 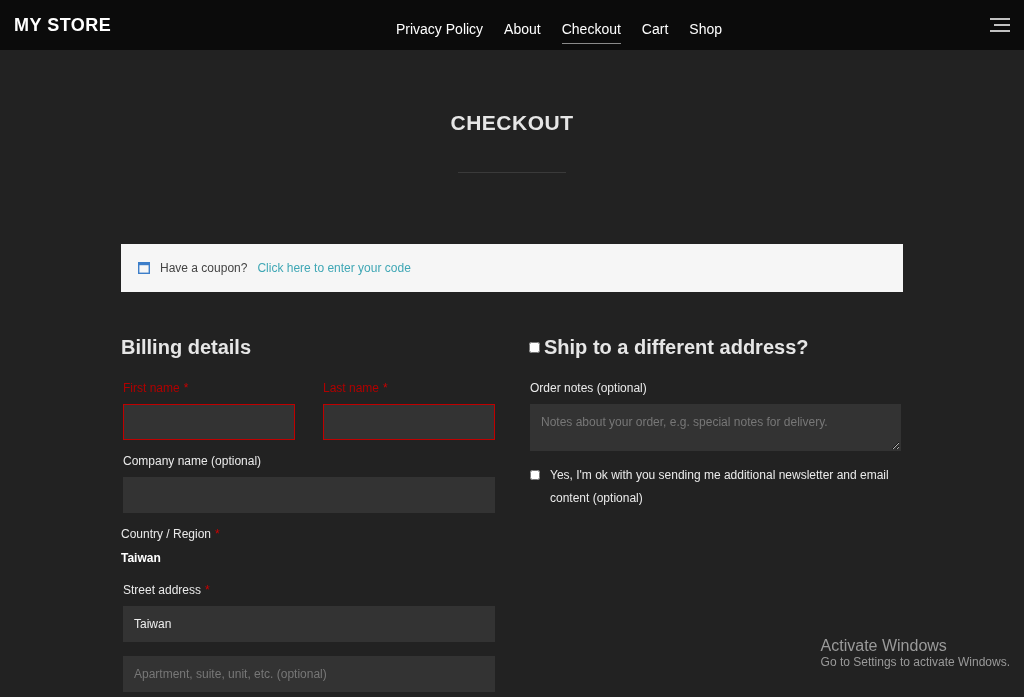 What do you see at coordinates (192, 461) in the screenshot?
I see `field-label: Company name (optional)` at bounding box center [192, 461].